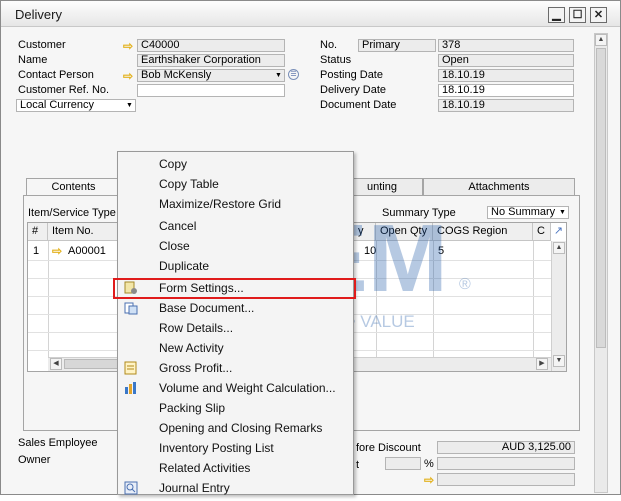 Image resolution: width=621 pixels, height=501 pixels. What do you see at coordinates (176, 75) in the screenshot?
I see `contact-person-value: Bob McKensly` at bounding box center [176, 75].